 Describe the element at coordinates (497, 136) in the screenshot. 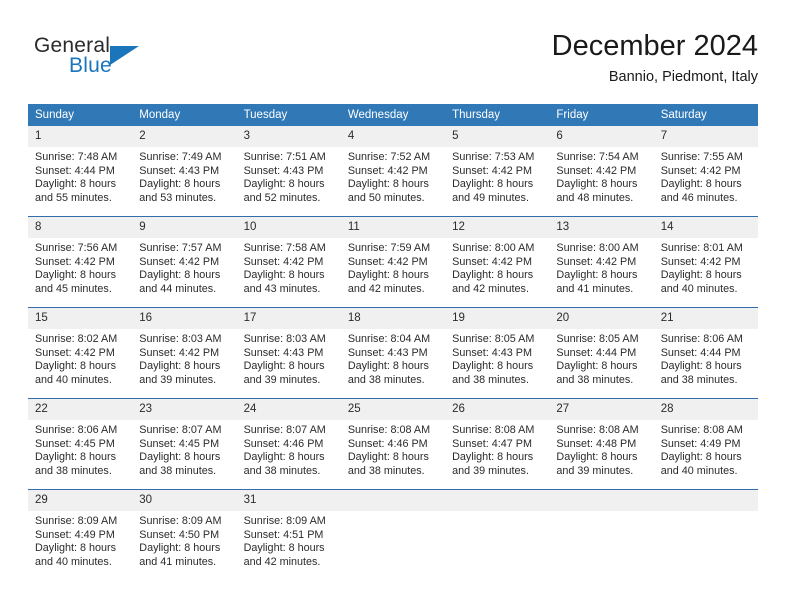

I see `day-number: 5` at that location.